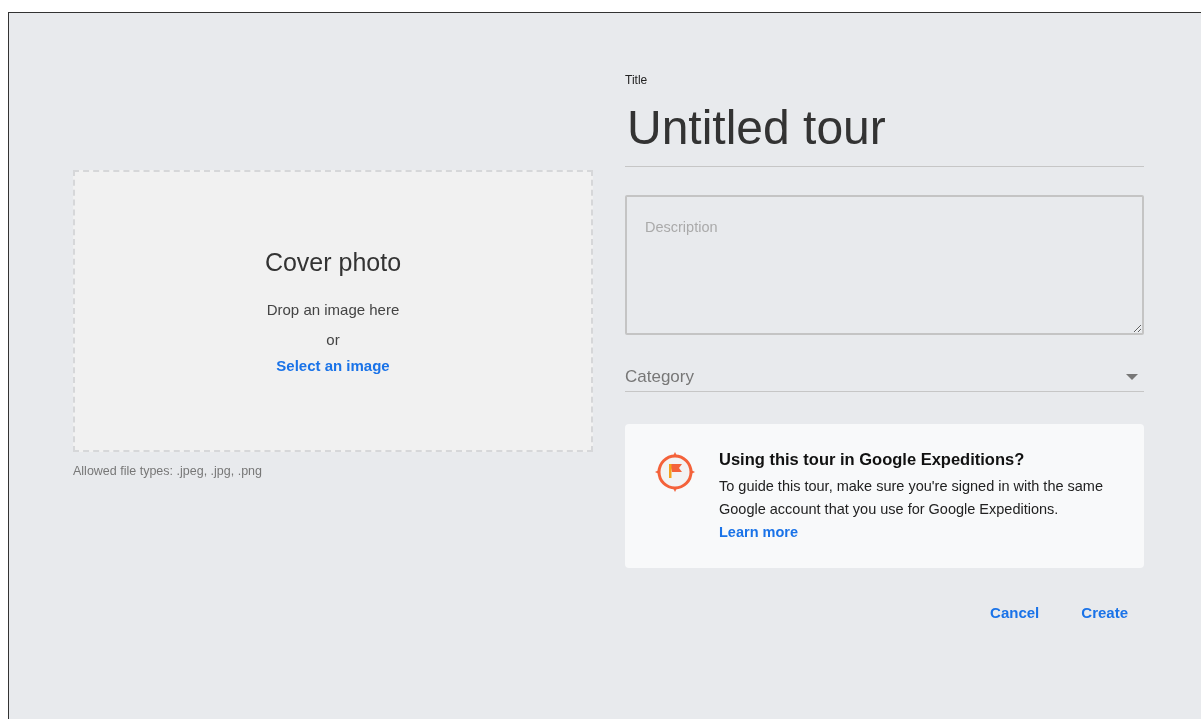 This screenshot has width=1201, height=719. I want to click on separator-text: or, so click(333, 340).